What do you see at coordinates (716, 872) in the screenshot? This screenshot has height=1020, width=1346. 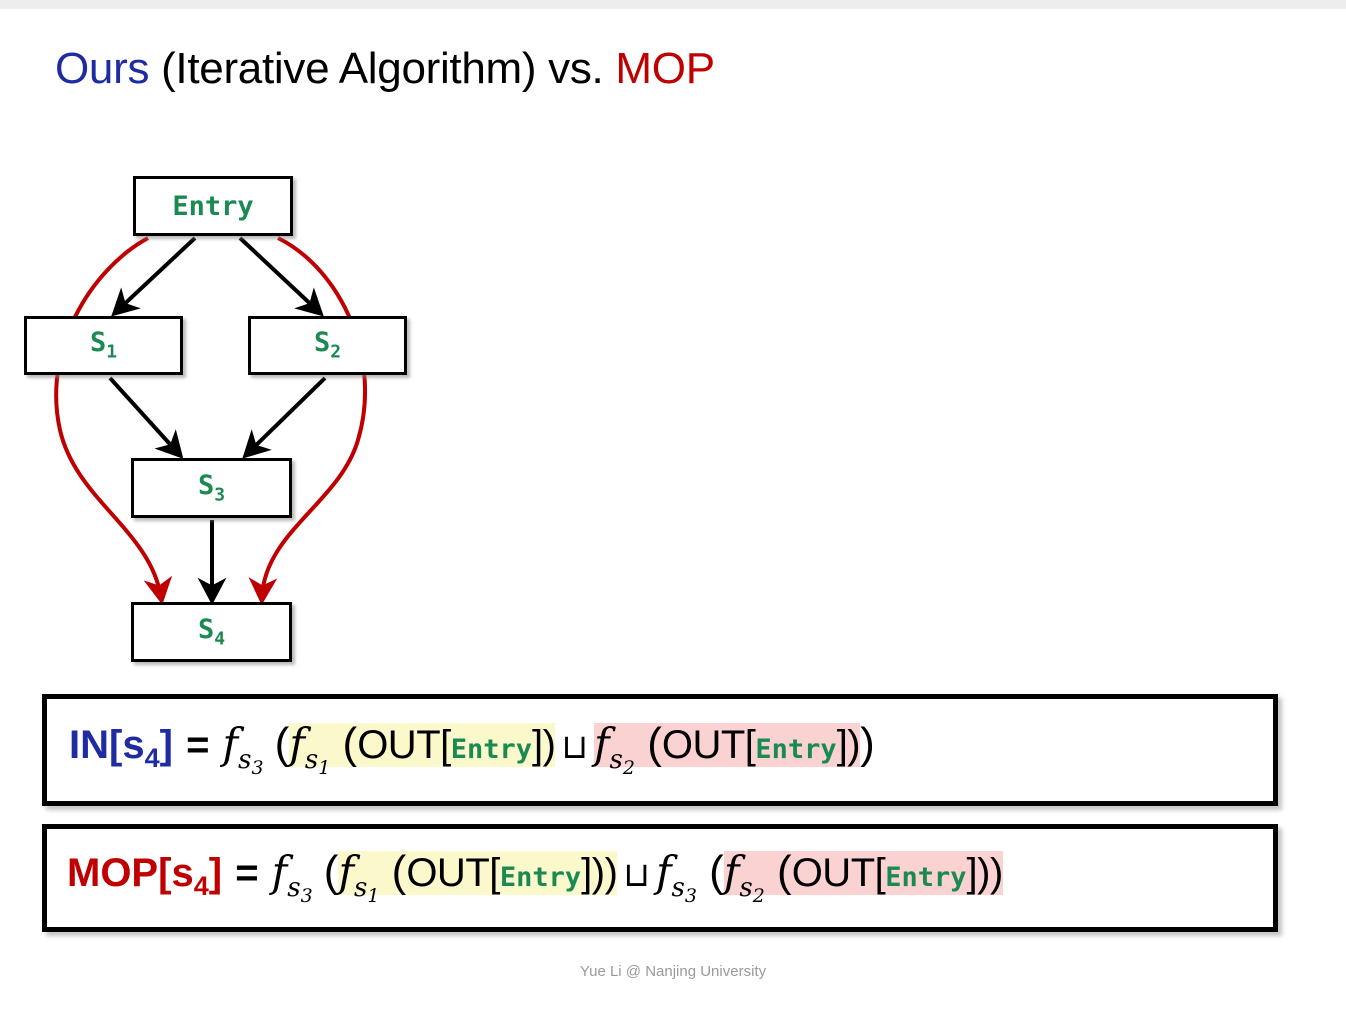 I see `equation-mop-open-paren-b2: (` at bounding box center [716, 872].